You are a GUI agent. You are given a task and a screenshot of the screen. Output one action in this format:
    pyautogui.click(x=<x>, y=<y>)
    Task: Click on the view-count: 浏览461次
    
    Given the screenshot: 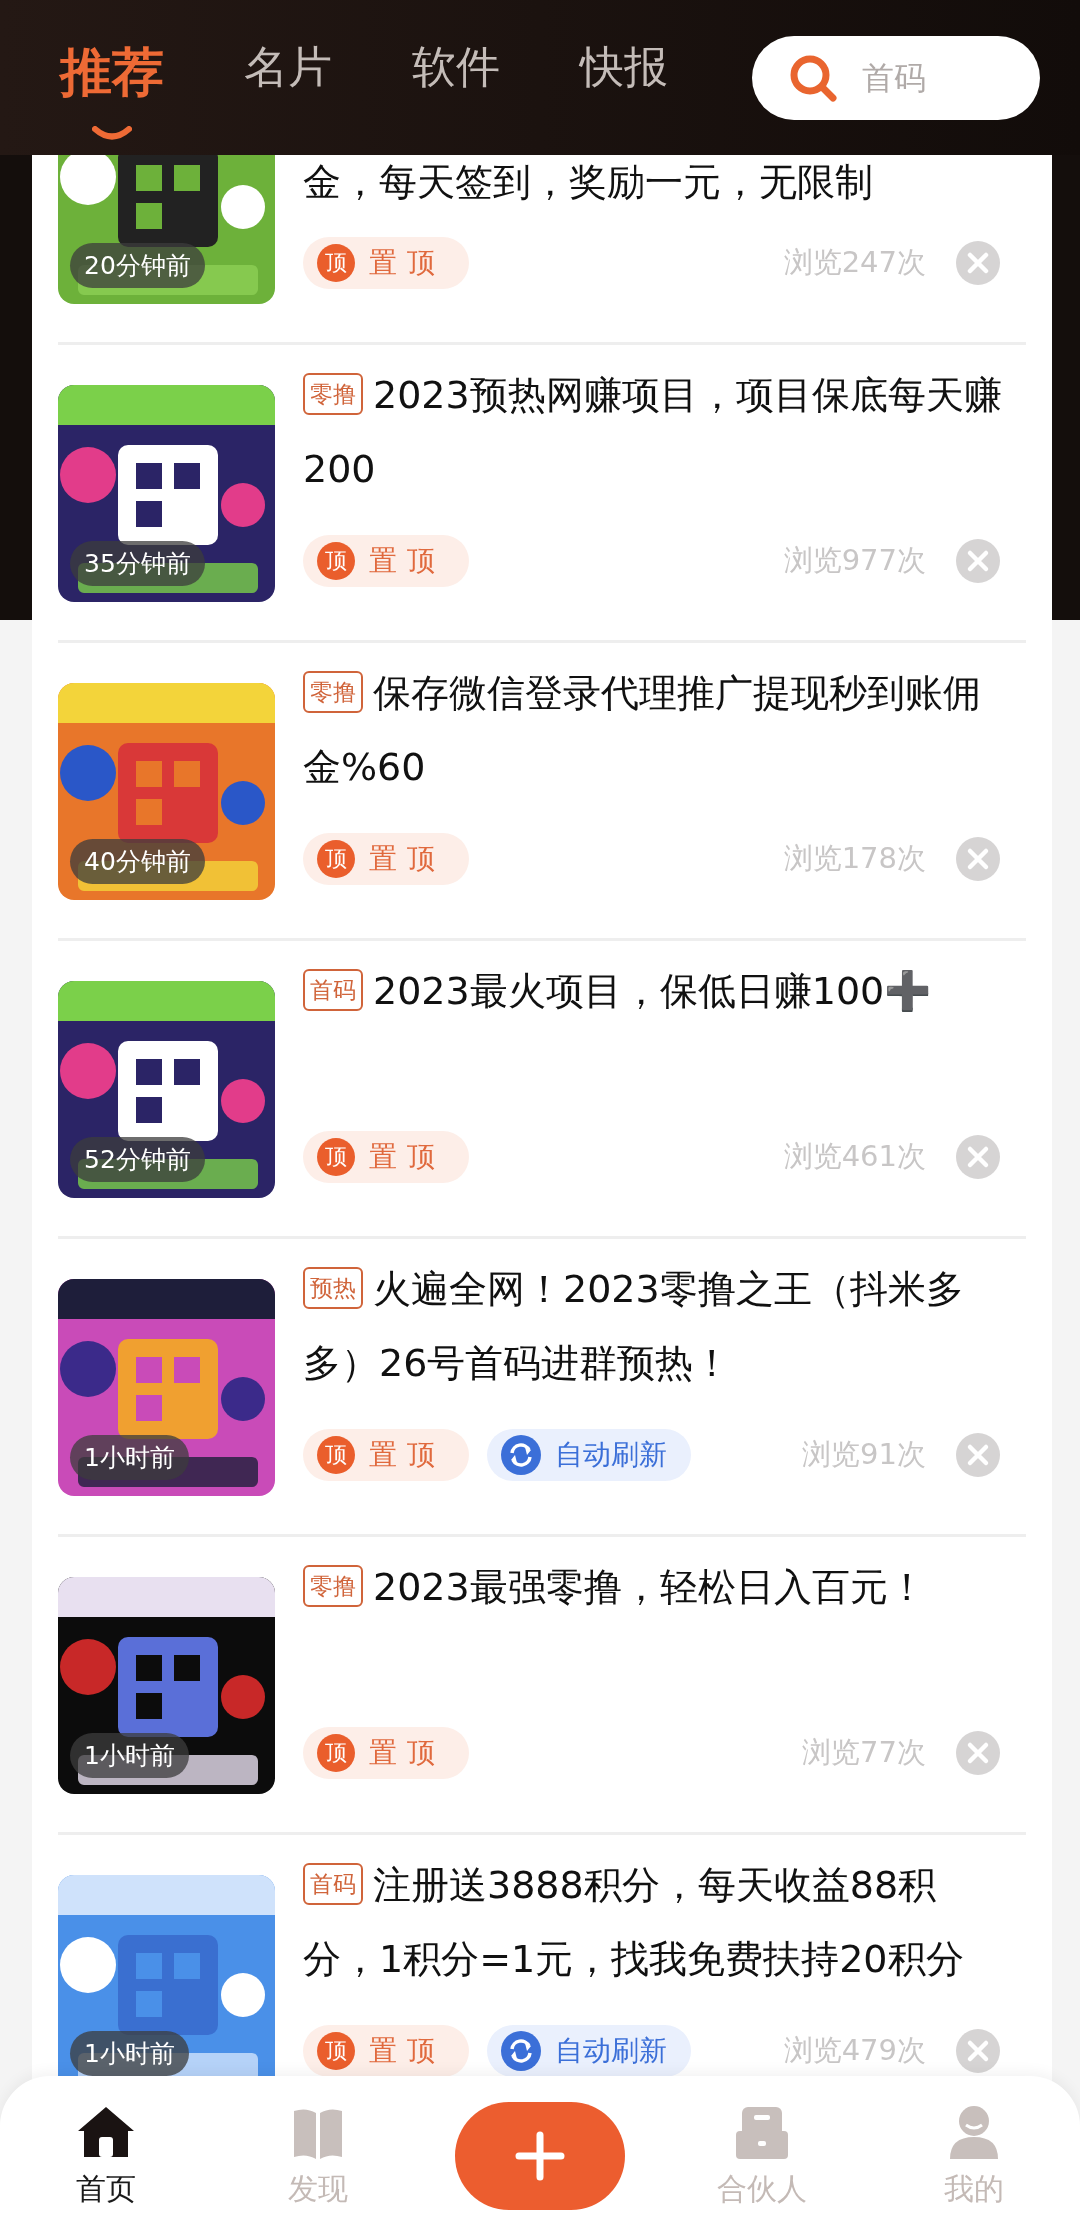 What is the action you would take?
    pyautogui.click(x=854, y=1156)
    